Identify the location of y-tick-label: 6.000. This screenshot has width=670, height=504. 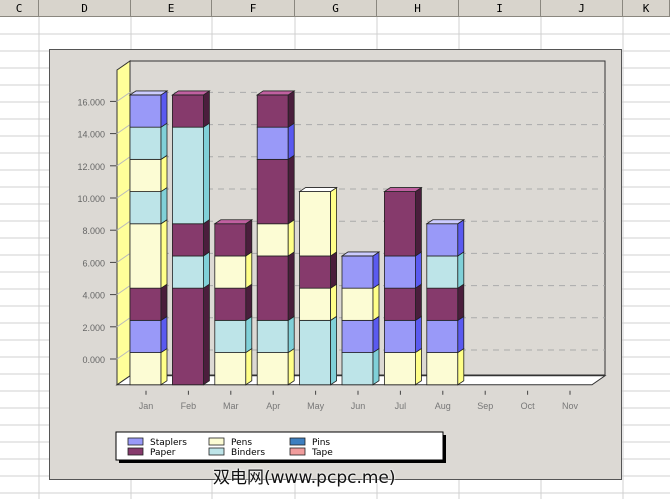
(93, 263).